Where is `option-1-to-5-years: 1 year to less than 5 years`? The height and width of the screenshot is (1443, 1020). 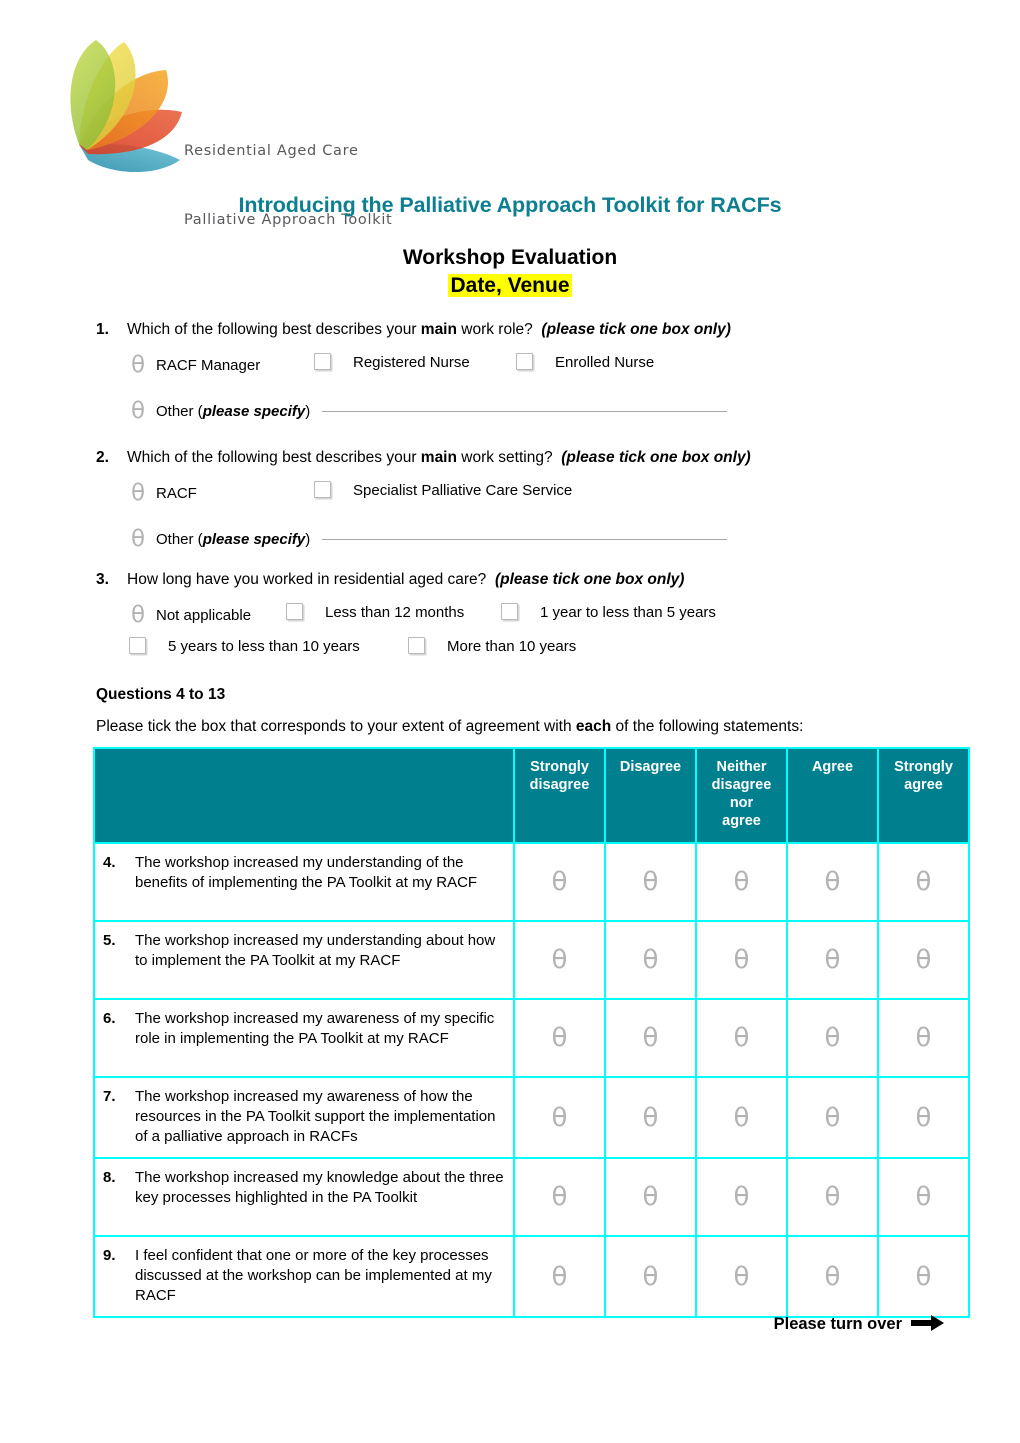
option-1-to-5-years: 1 year to less than 5 years is located at coordinates (608, 612).